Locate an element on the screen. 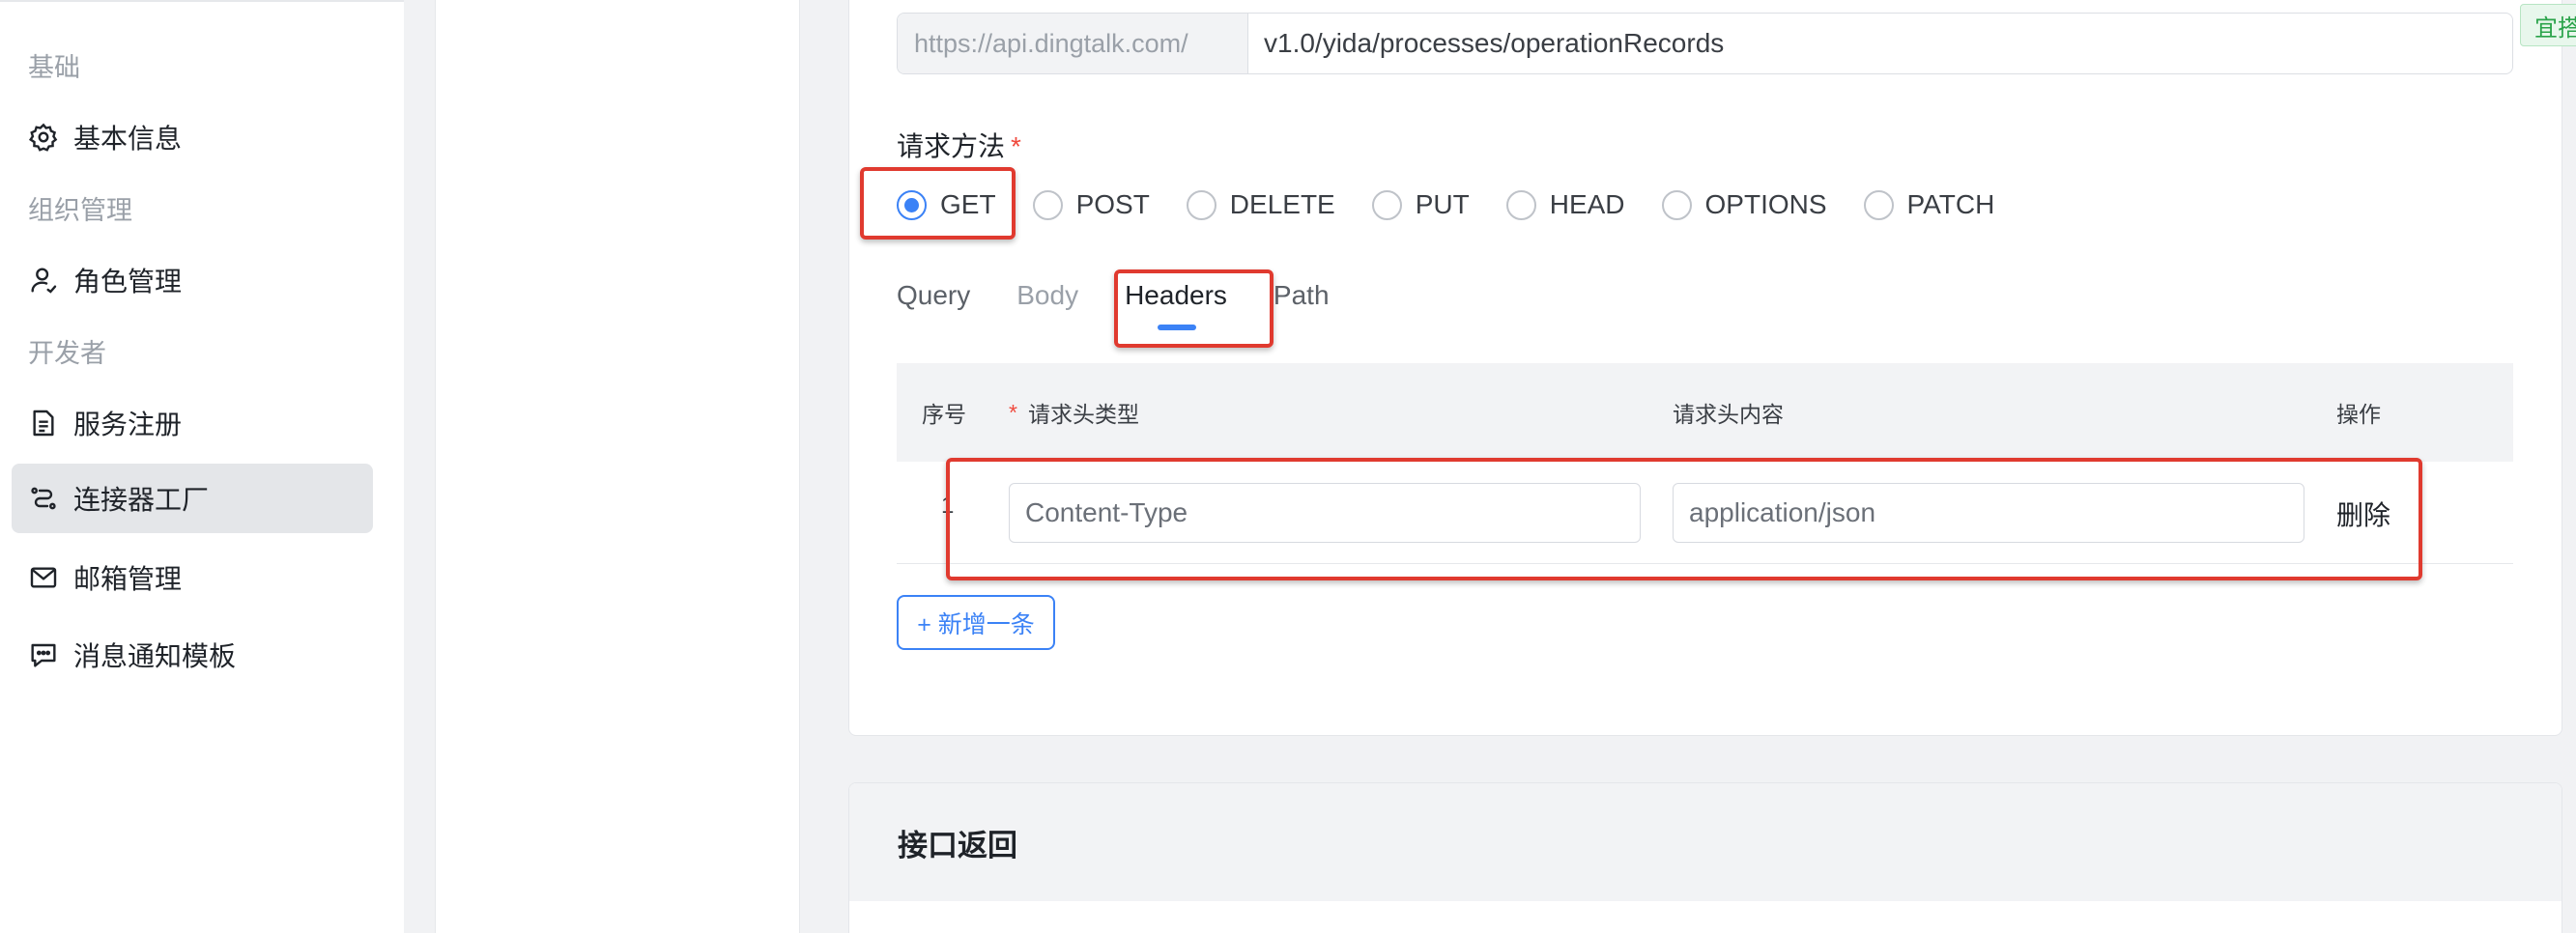  sidebar-item-label: 邮箱管理 is located at coordinates (128, 579).